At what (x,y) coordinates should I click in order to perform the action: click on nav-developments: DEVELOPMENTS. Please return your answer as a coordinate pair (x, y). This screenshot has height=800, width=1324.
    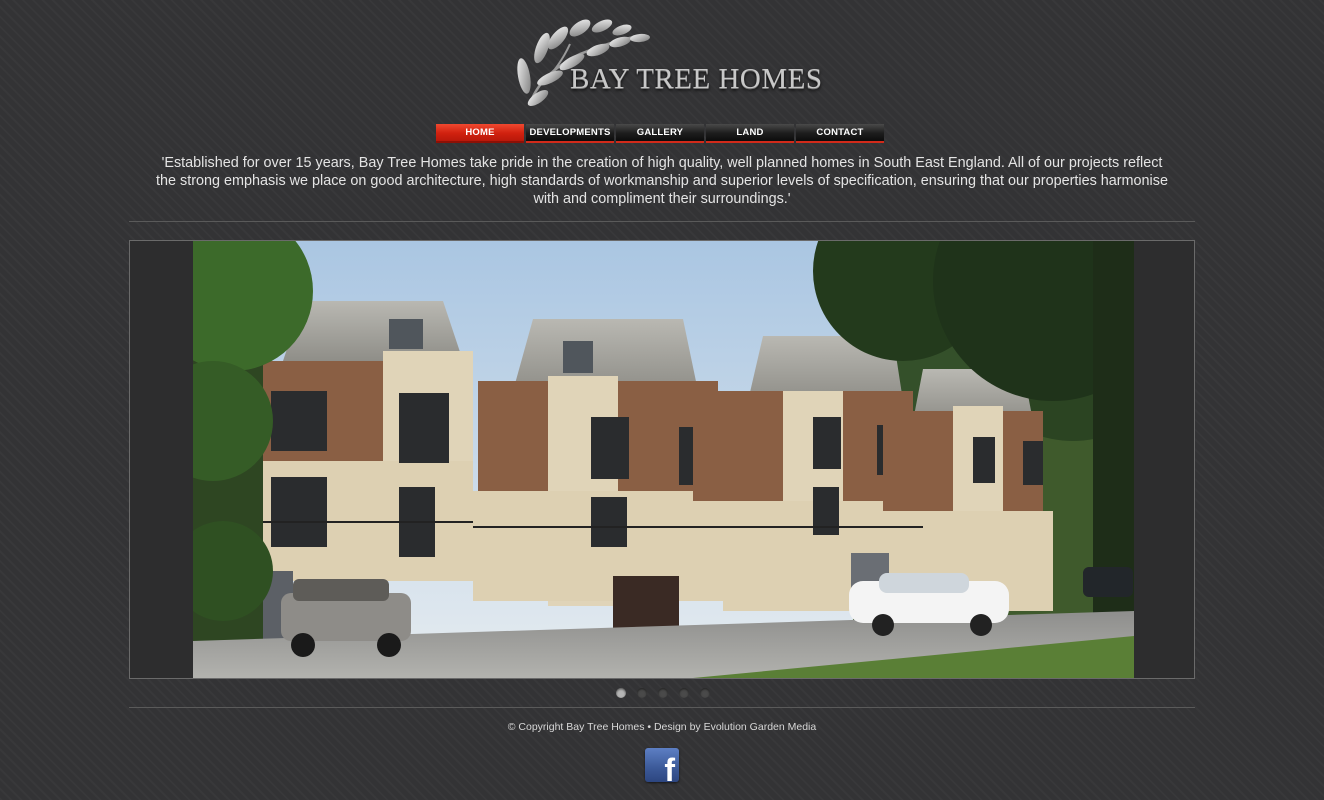
    Looking at the image, I should click on (570, 133).